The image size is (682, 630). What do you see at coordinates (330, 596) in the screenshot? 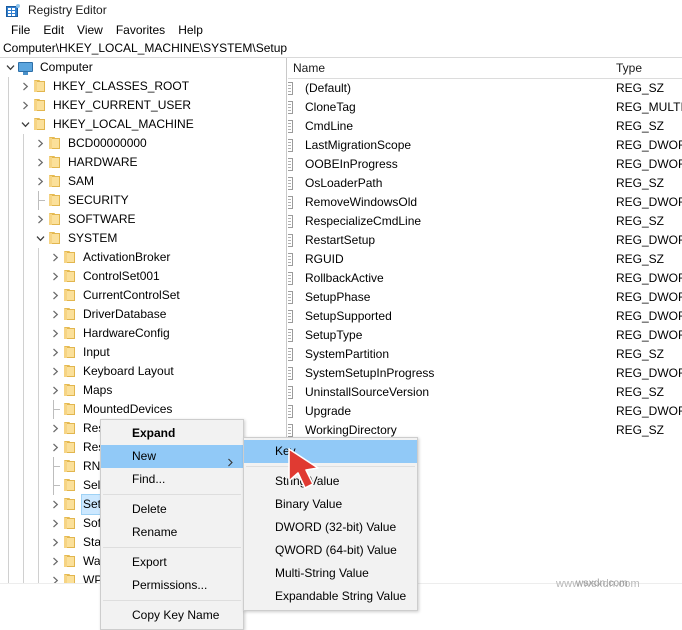
I see `submenu-item-expandable-string-value: Expandable String Value` at bounding box center [330, 596].